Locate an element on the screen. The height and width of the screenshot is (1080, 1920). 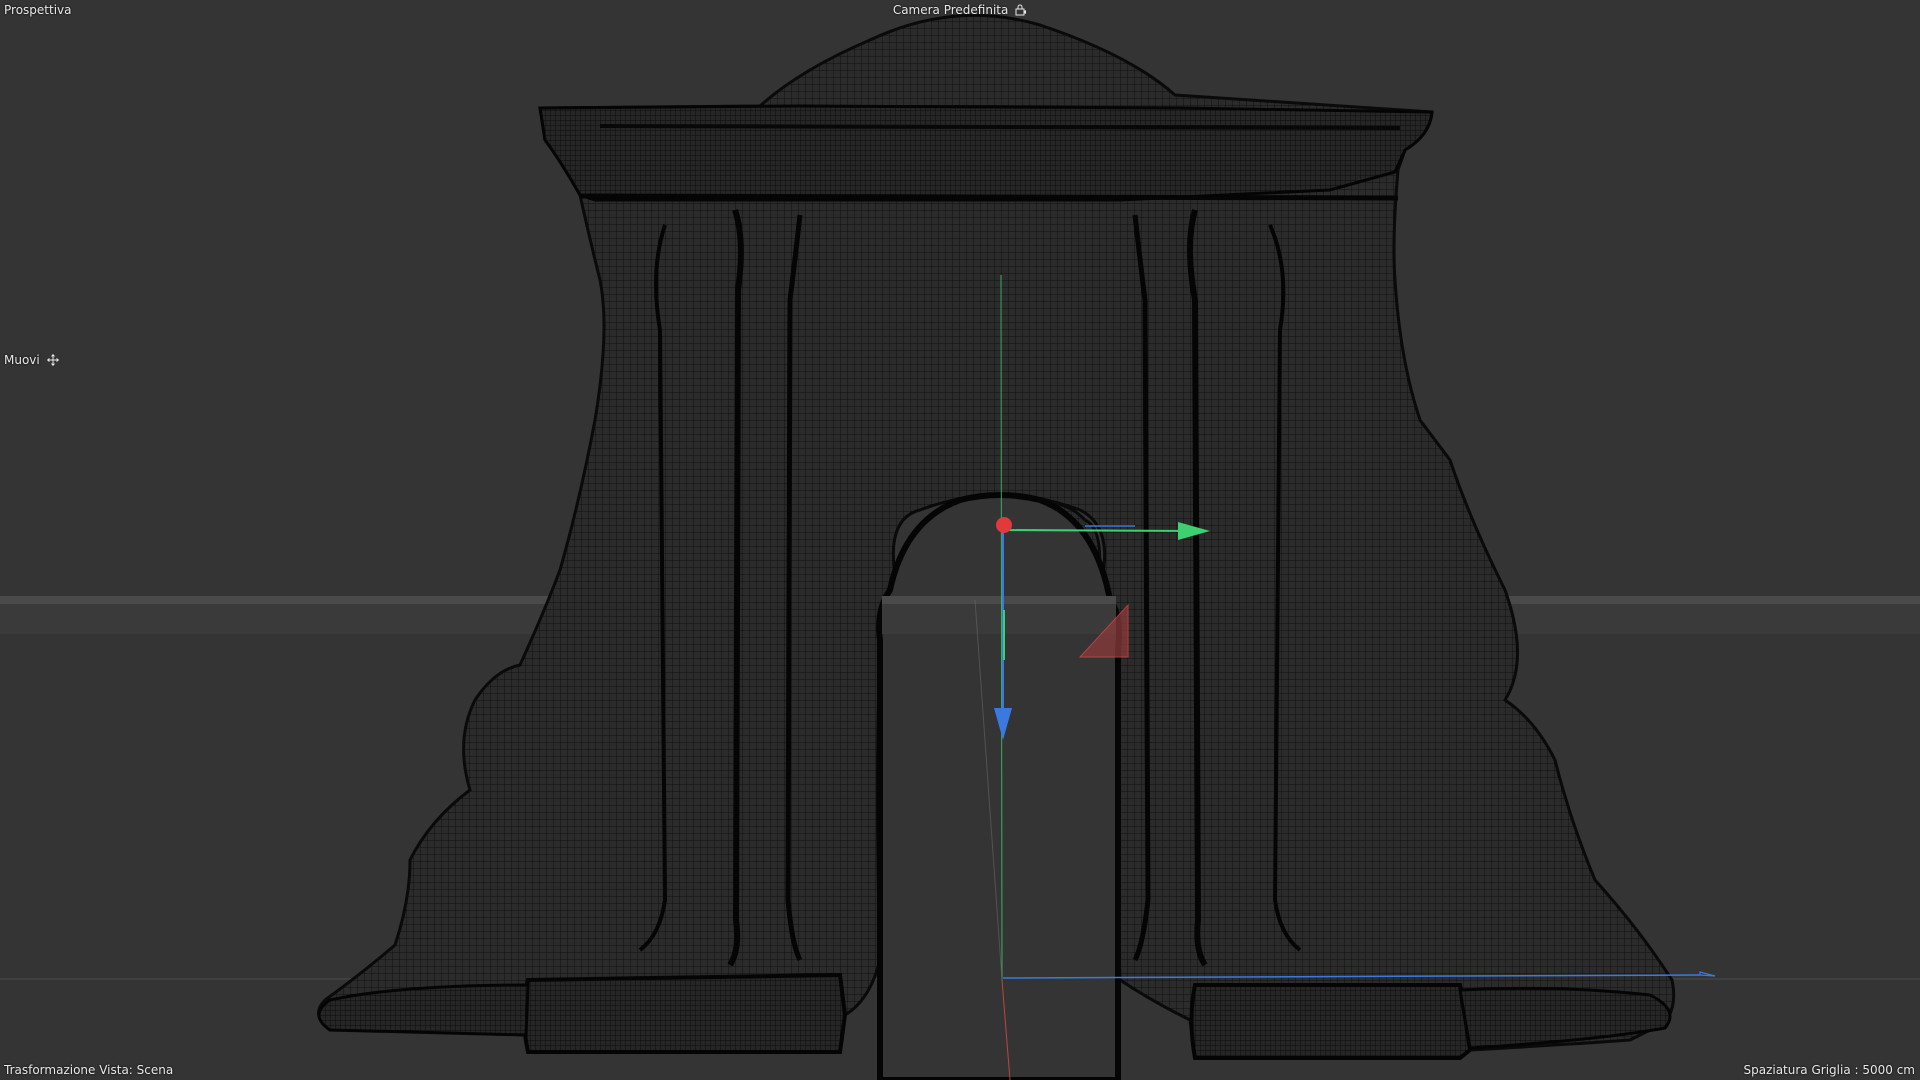
right-base is located at coordinates (1331, 1021).